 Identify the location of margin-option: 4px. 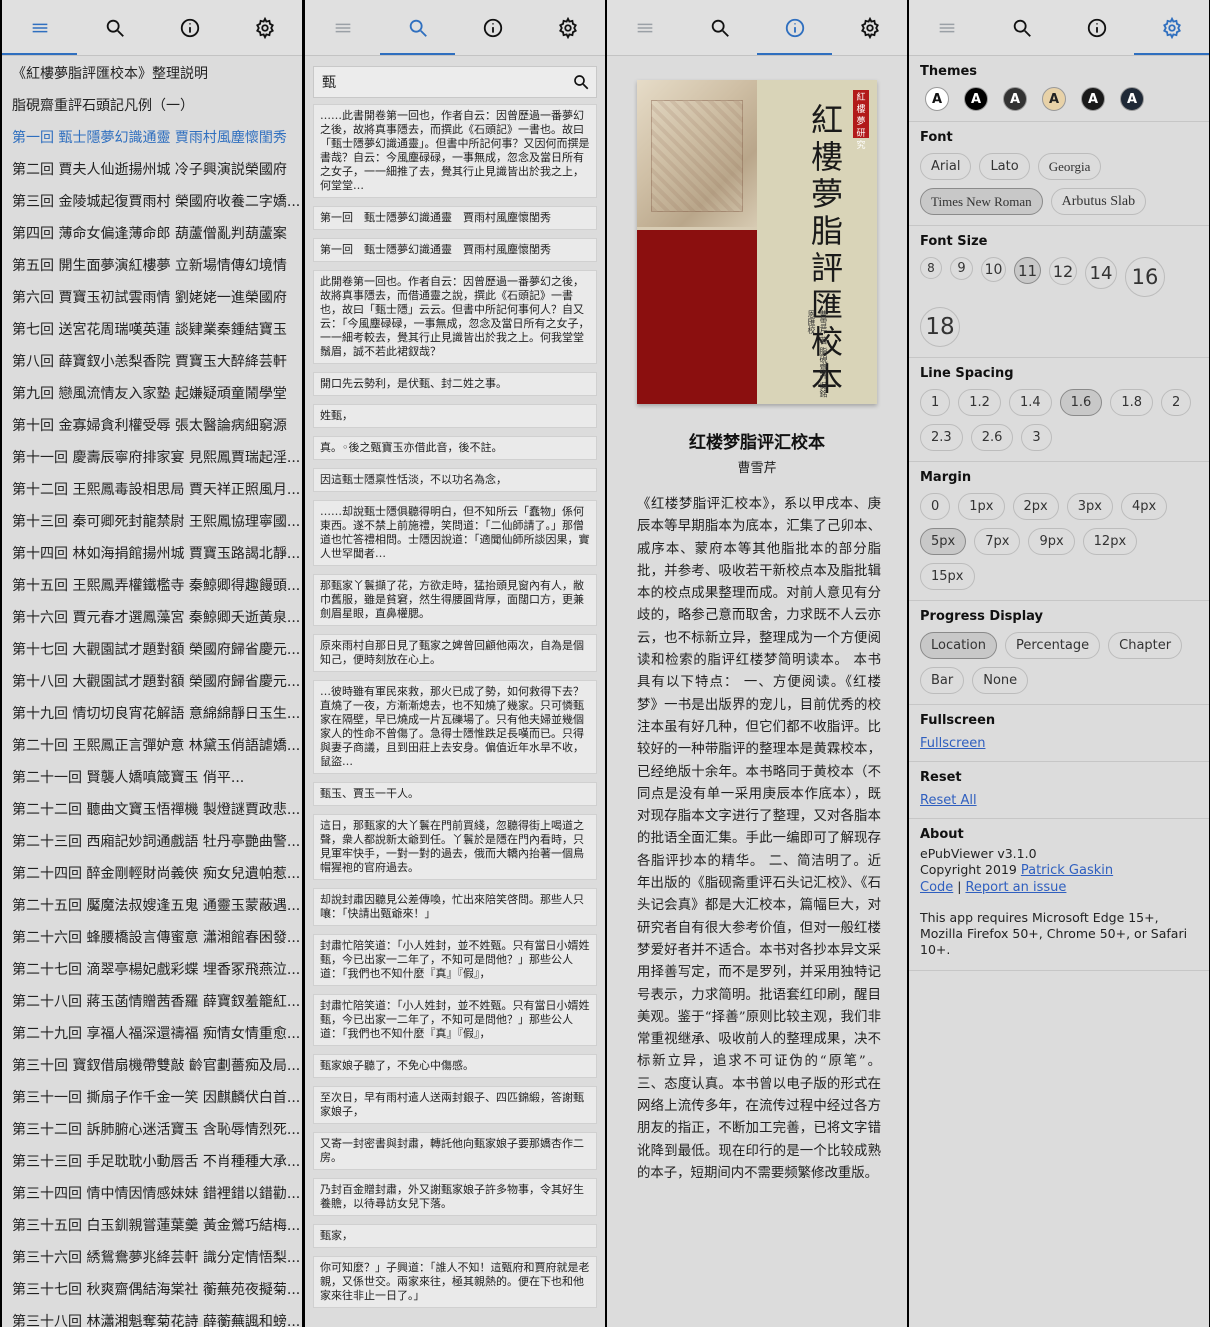
(1144, 506).